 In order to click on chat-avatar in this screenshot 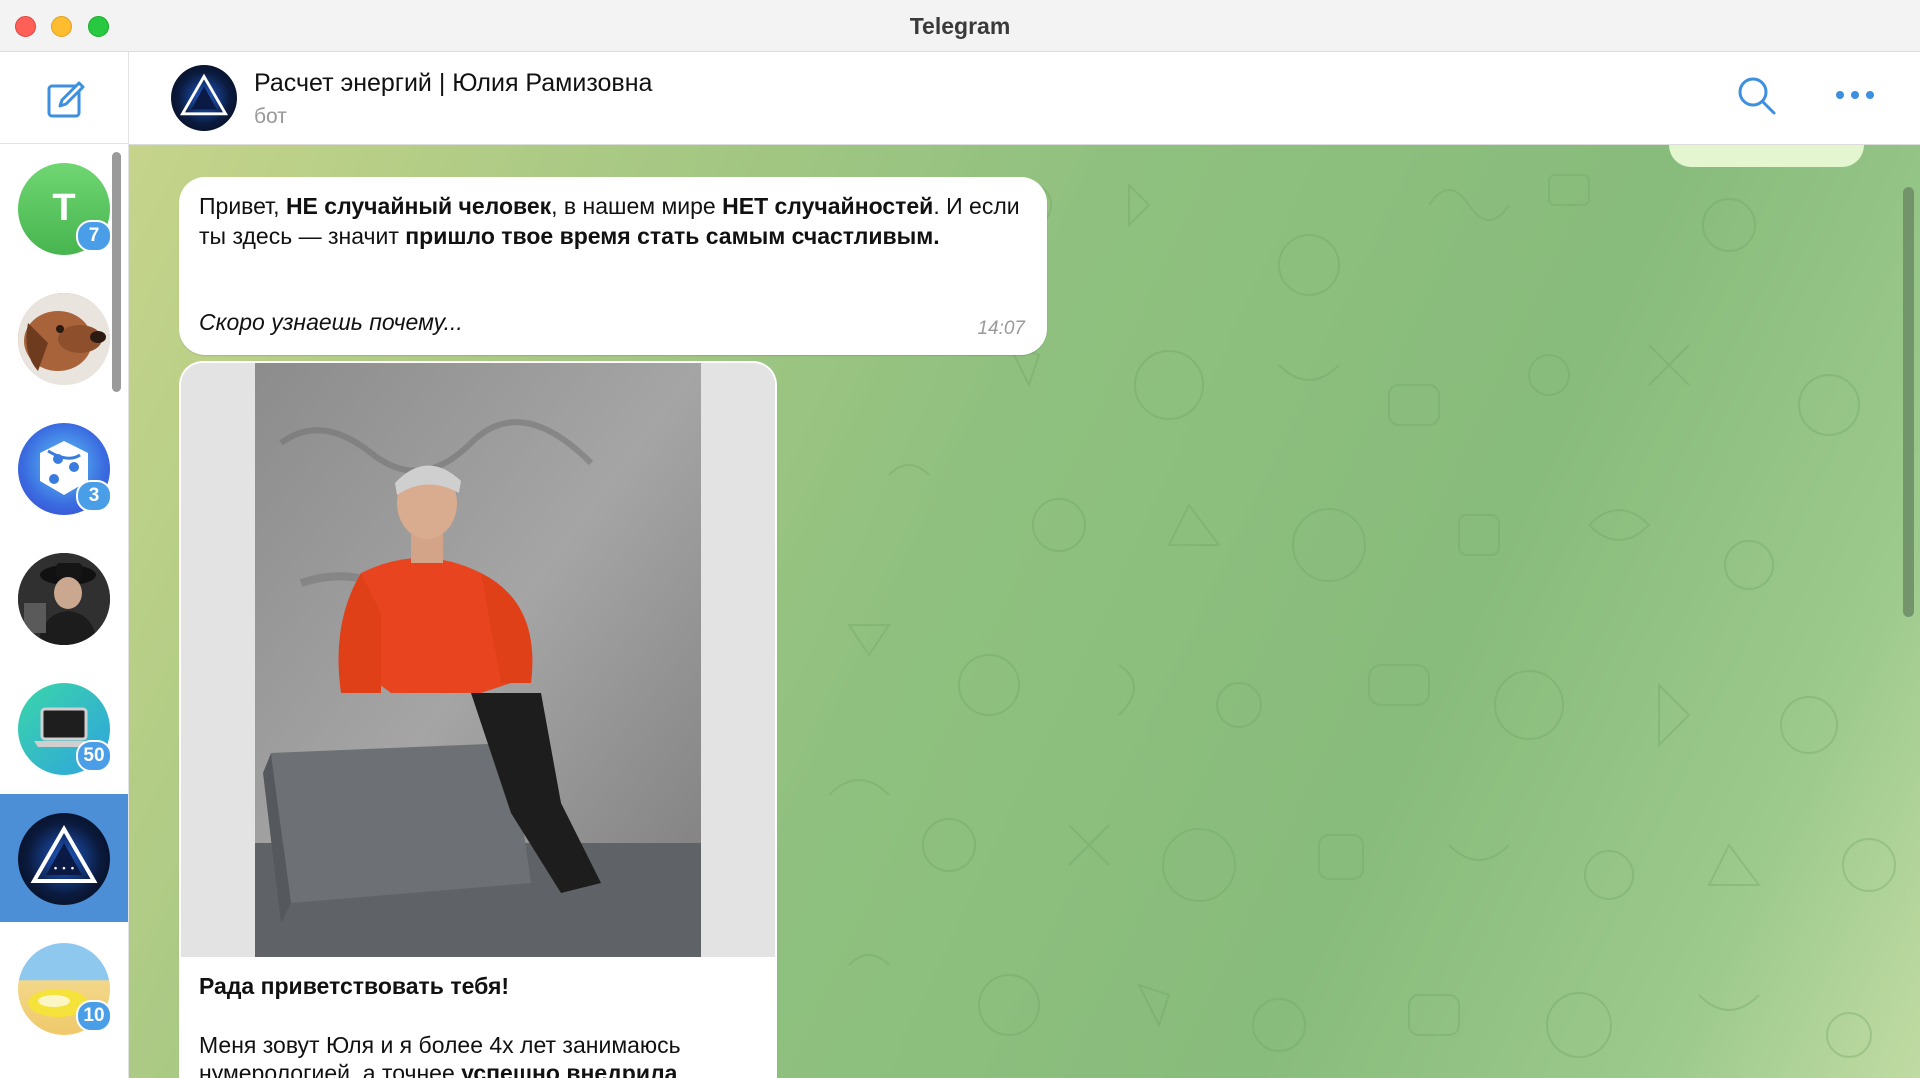, I will do `click(204, 98)`.